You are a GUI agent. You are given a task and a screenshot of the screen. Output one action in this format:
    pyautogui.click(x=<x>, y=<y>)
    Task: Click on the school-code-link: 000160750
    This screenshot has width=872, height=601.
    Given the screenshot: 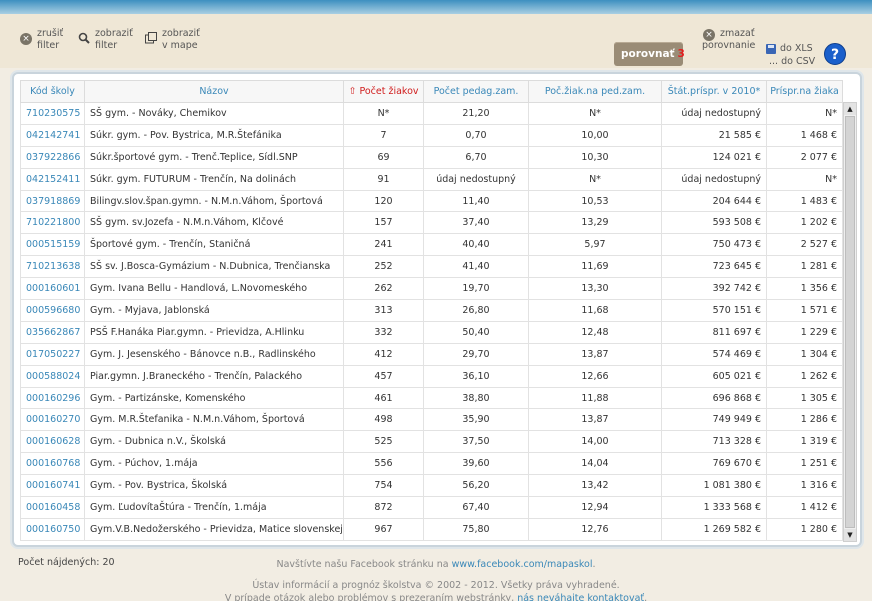 What is the action you would take?
    pyautogui.click(x=52, y=529)
    